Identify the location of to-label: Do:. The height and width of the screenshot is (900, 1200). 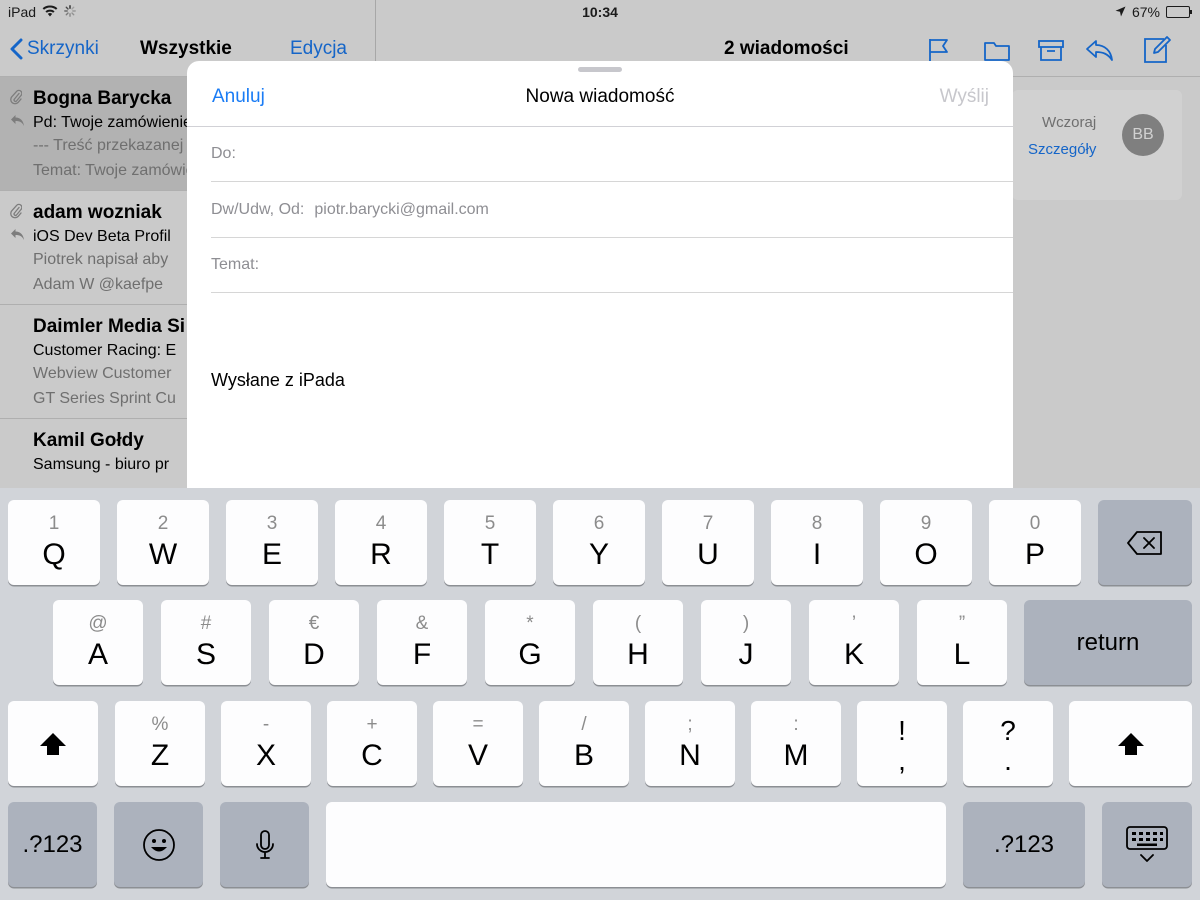
(223, 153).